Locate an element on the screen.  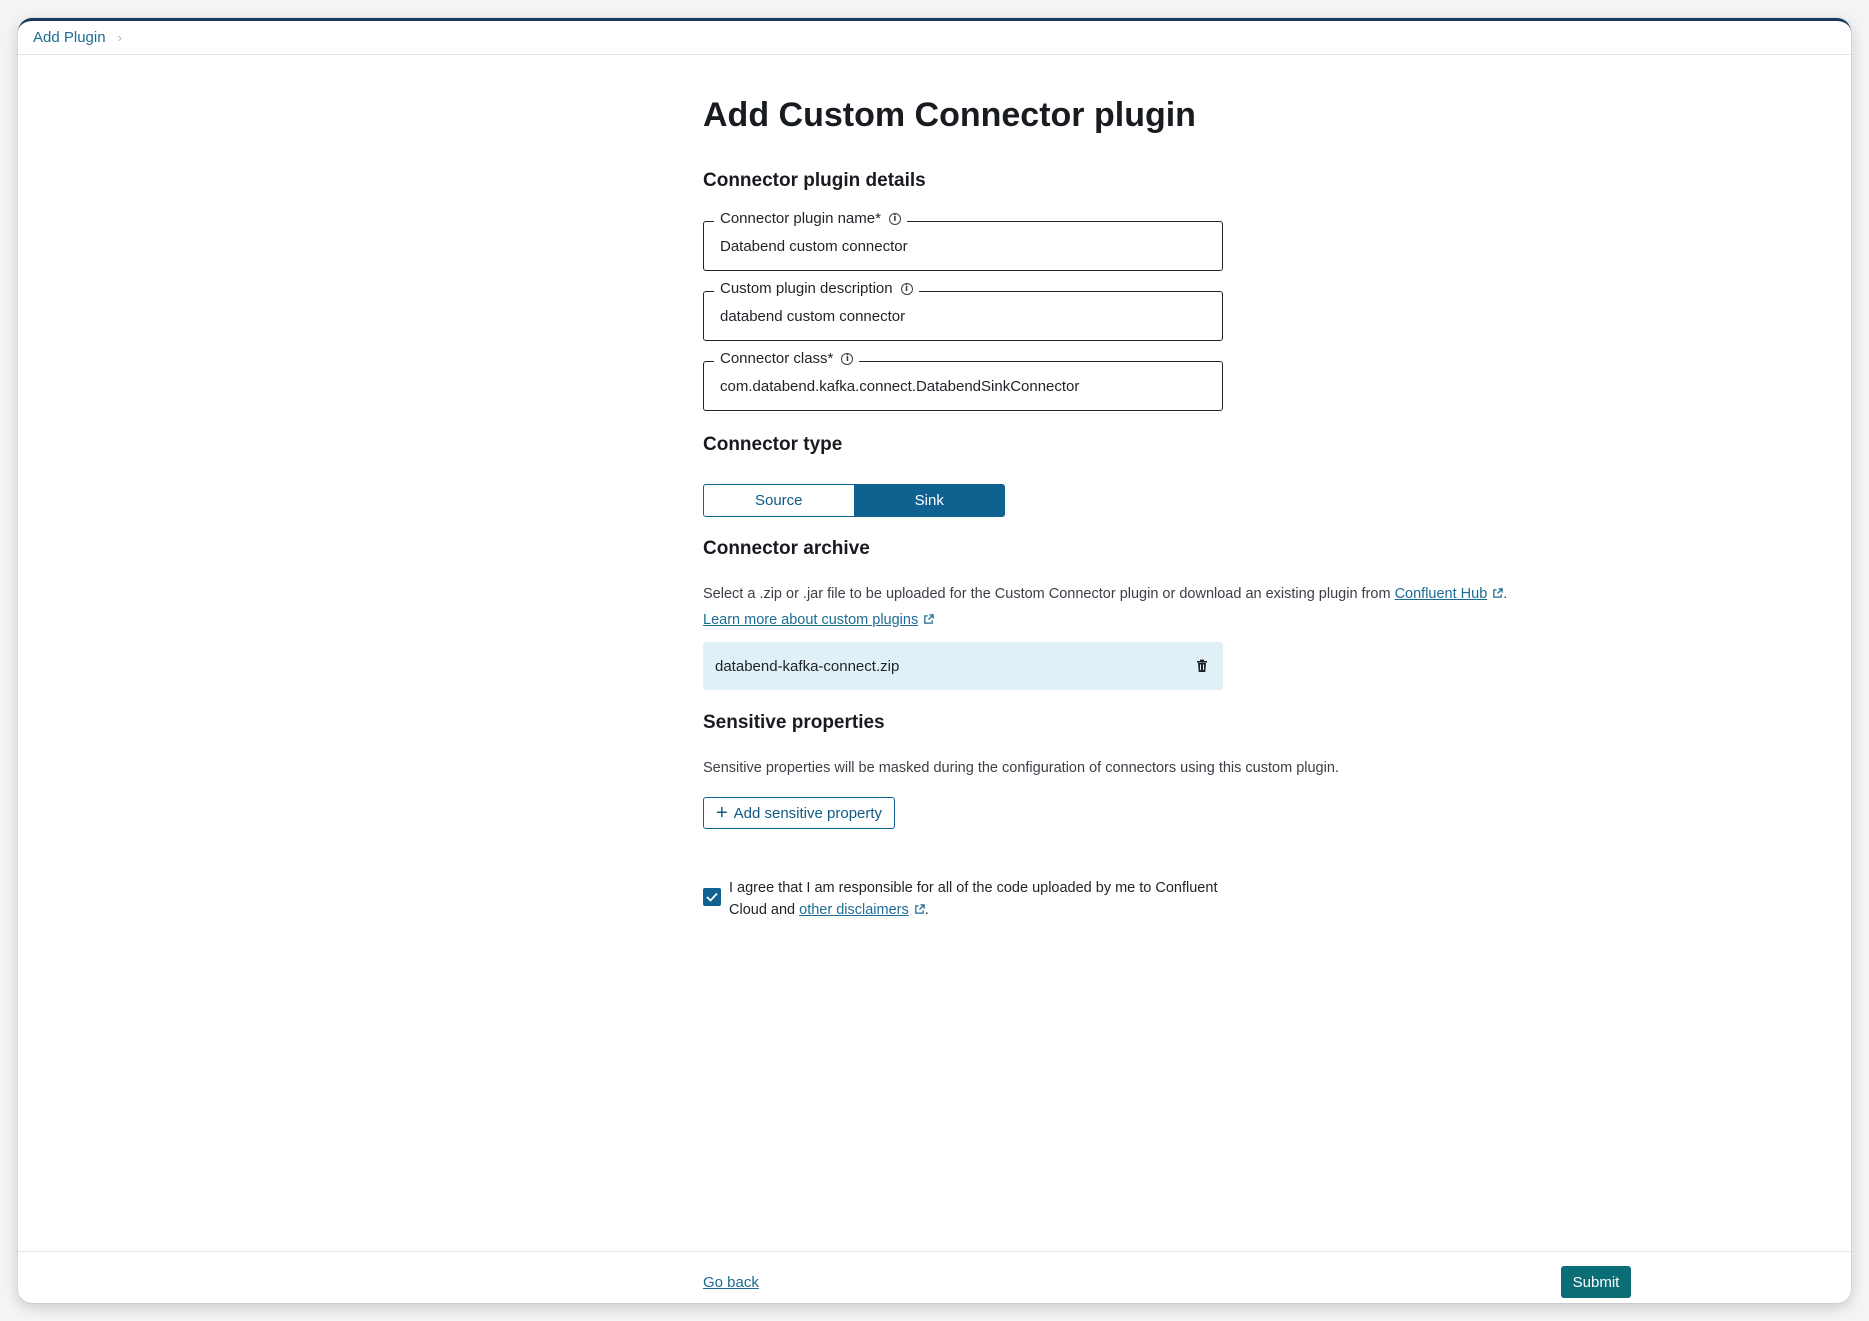
section-heading-sensitive: Sensitive properties is located at coordinates (794, 722).